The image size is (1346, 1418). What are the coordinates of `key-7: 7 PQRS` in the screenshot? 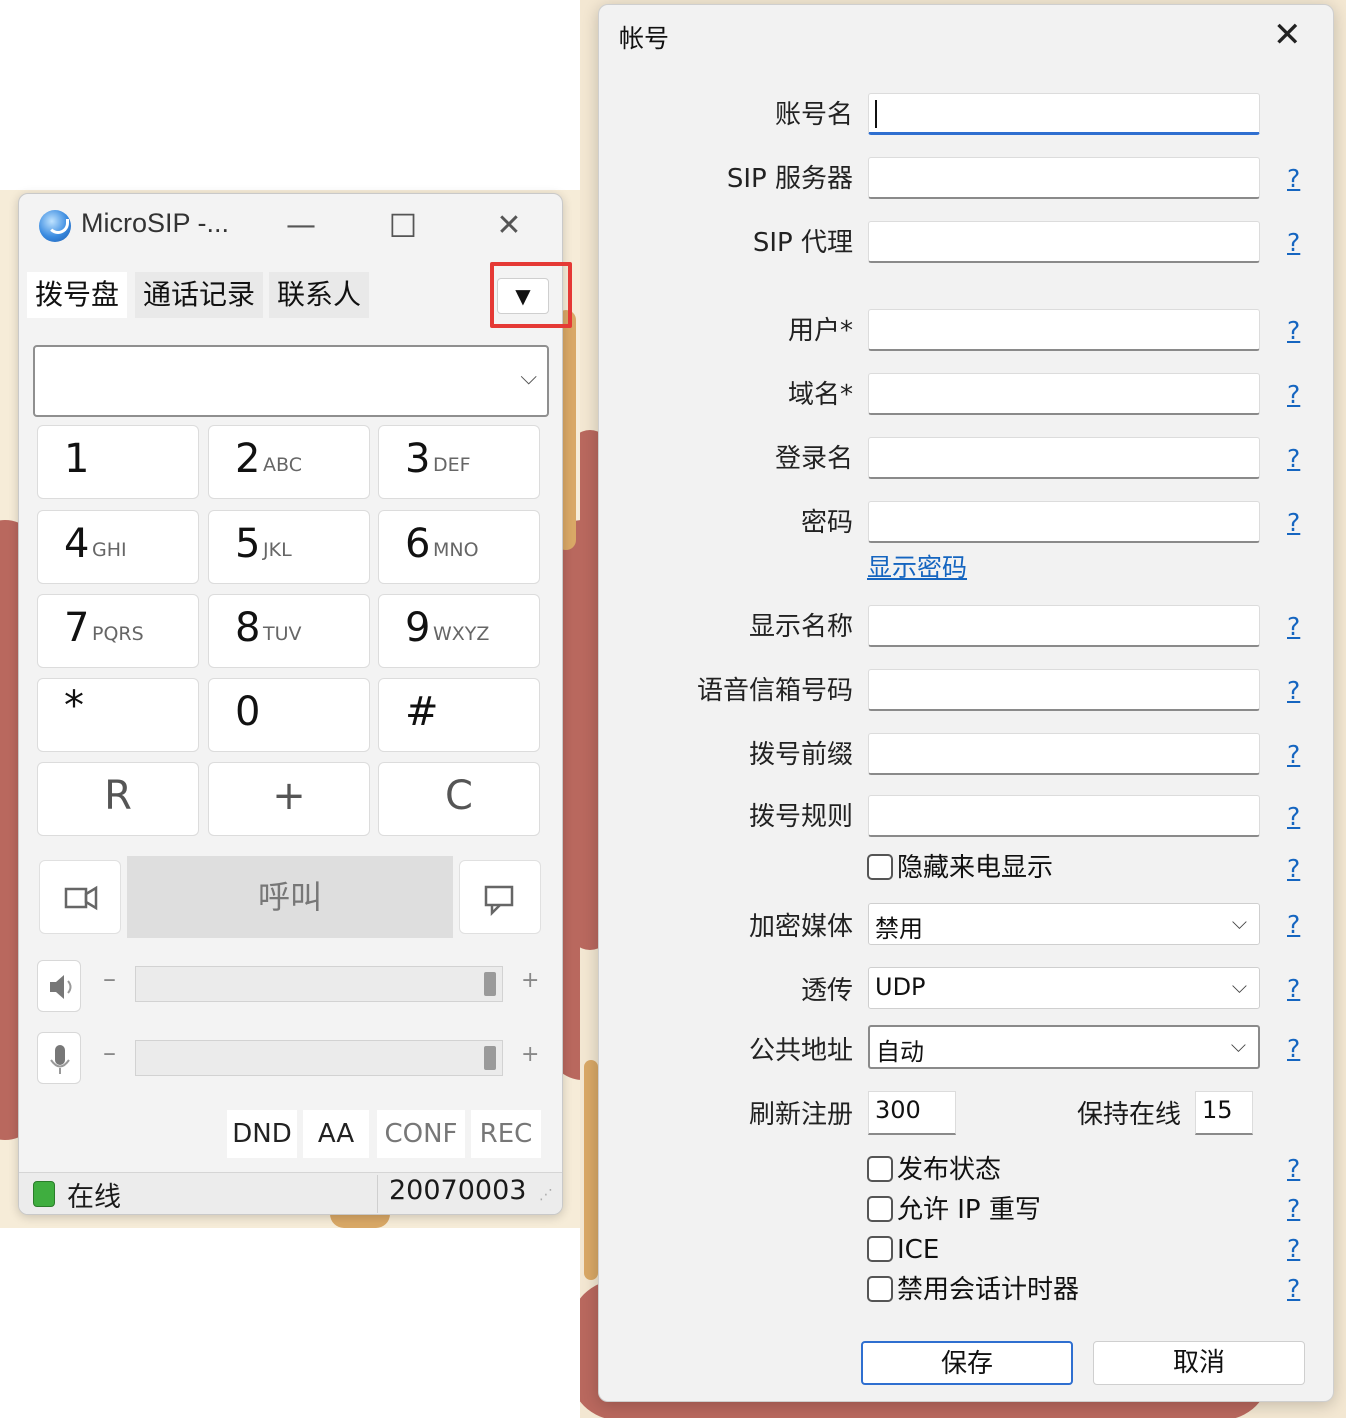 It's located at (118, 631).